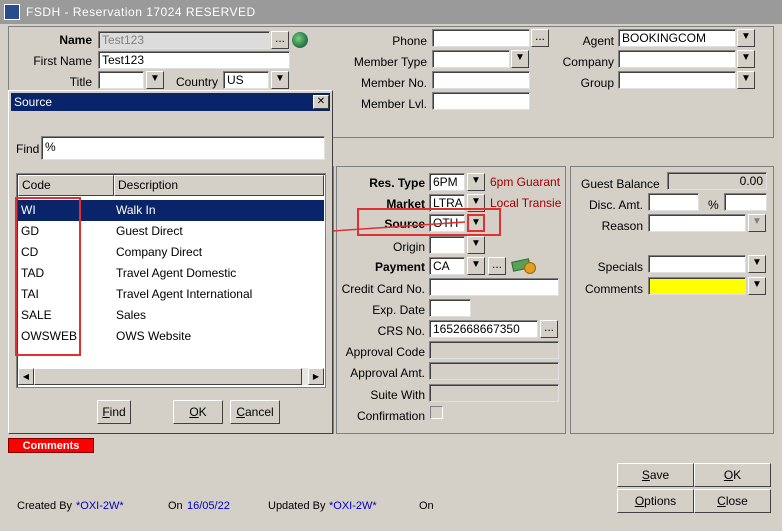  I want to click on crs-no-field: 1652668667350, so click(483, 329).